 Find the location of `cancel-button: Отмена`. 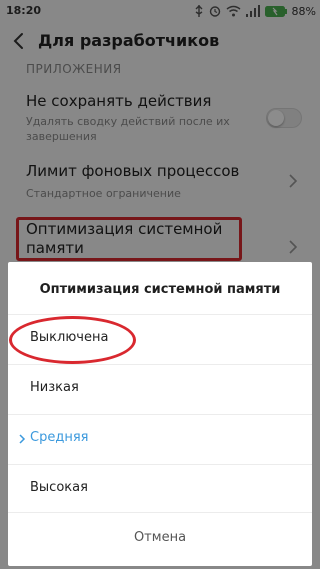

cancel-button: Отмена is located at coordinates (160, 539).